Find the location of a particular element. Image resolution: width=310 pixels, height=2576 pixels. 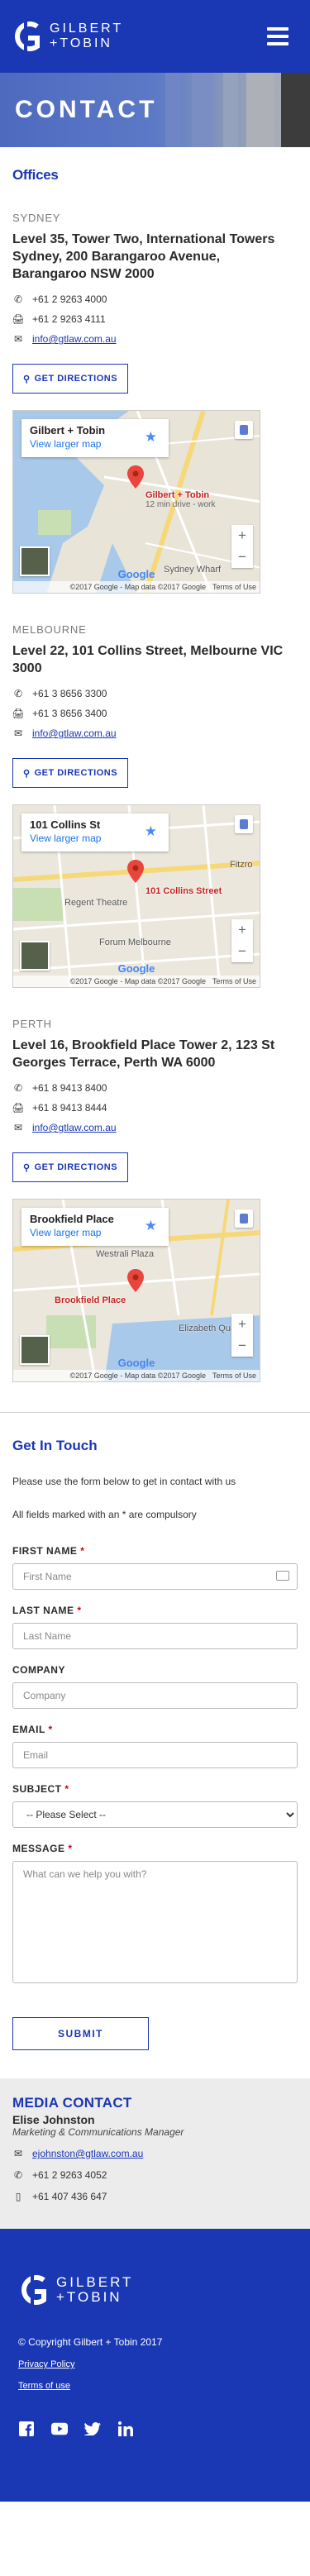

map-marker-icon: ⚲ is located at coordinates (27, 773).